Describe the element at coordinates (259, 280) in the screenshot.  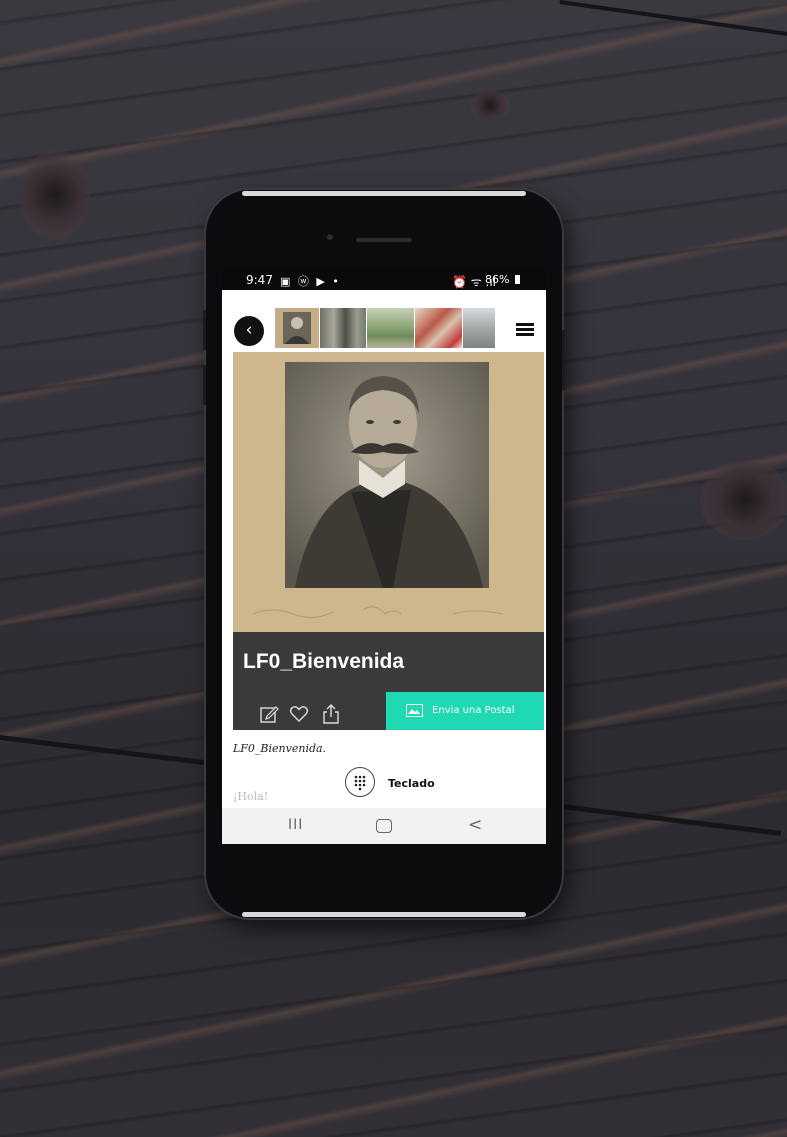
I see `status-time: 9:47` at that location.